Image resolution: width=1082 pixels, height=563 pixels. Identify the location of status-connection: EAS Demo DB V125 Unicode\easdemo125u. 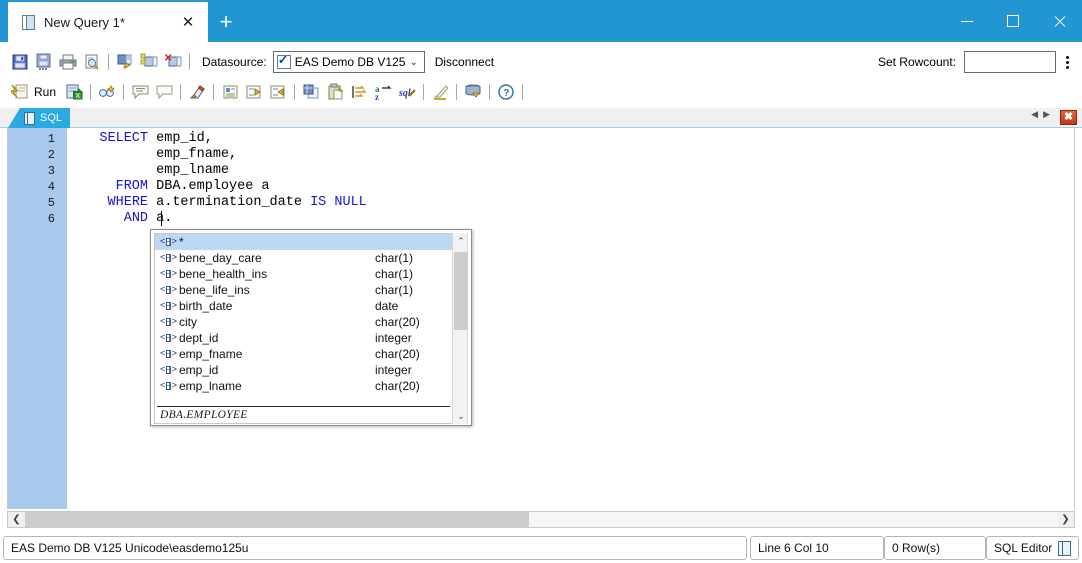
(375, 548).